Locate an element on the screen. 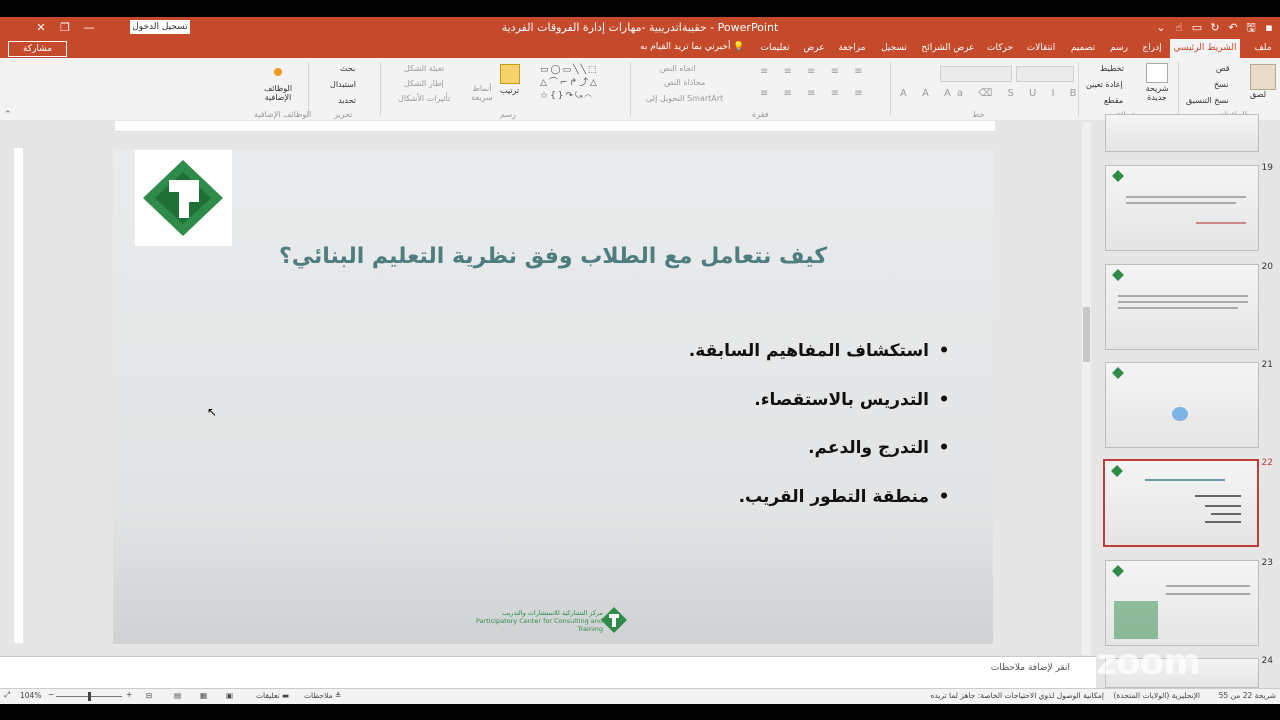  slideshow-view-icon: ⊟ is located at coordinates (149, 695).